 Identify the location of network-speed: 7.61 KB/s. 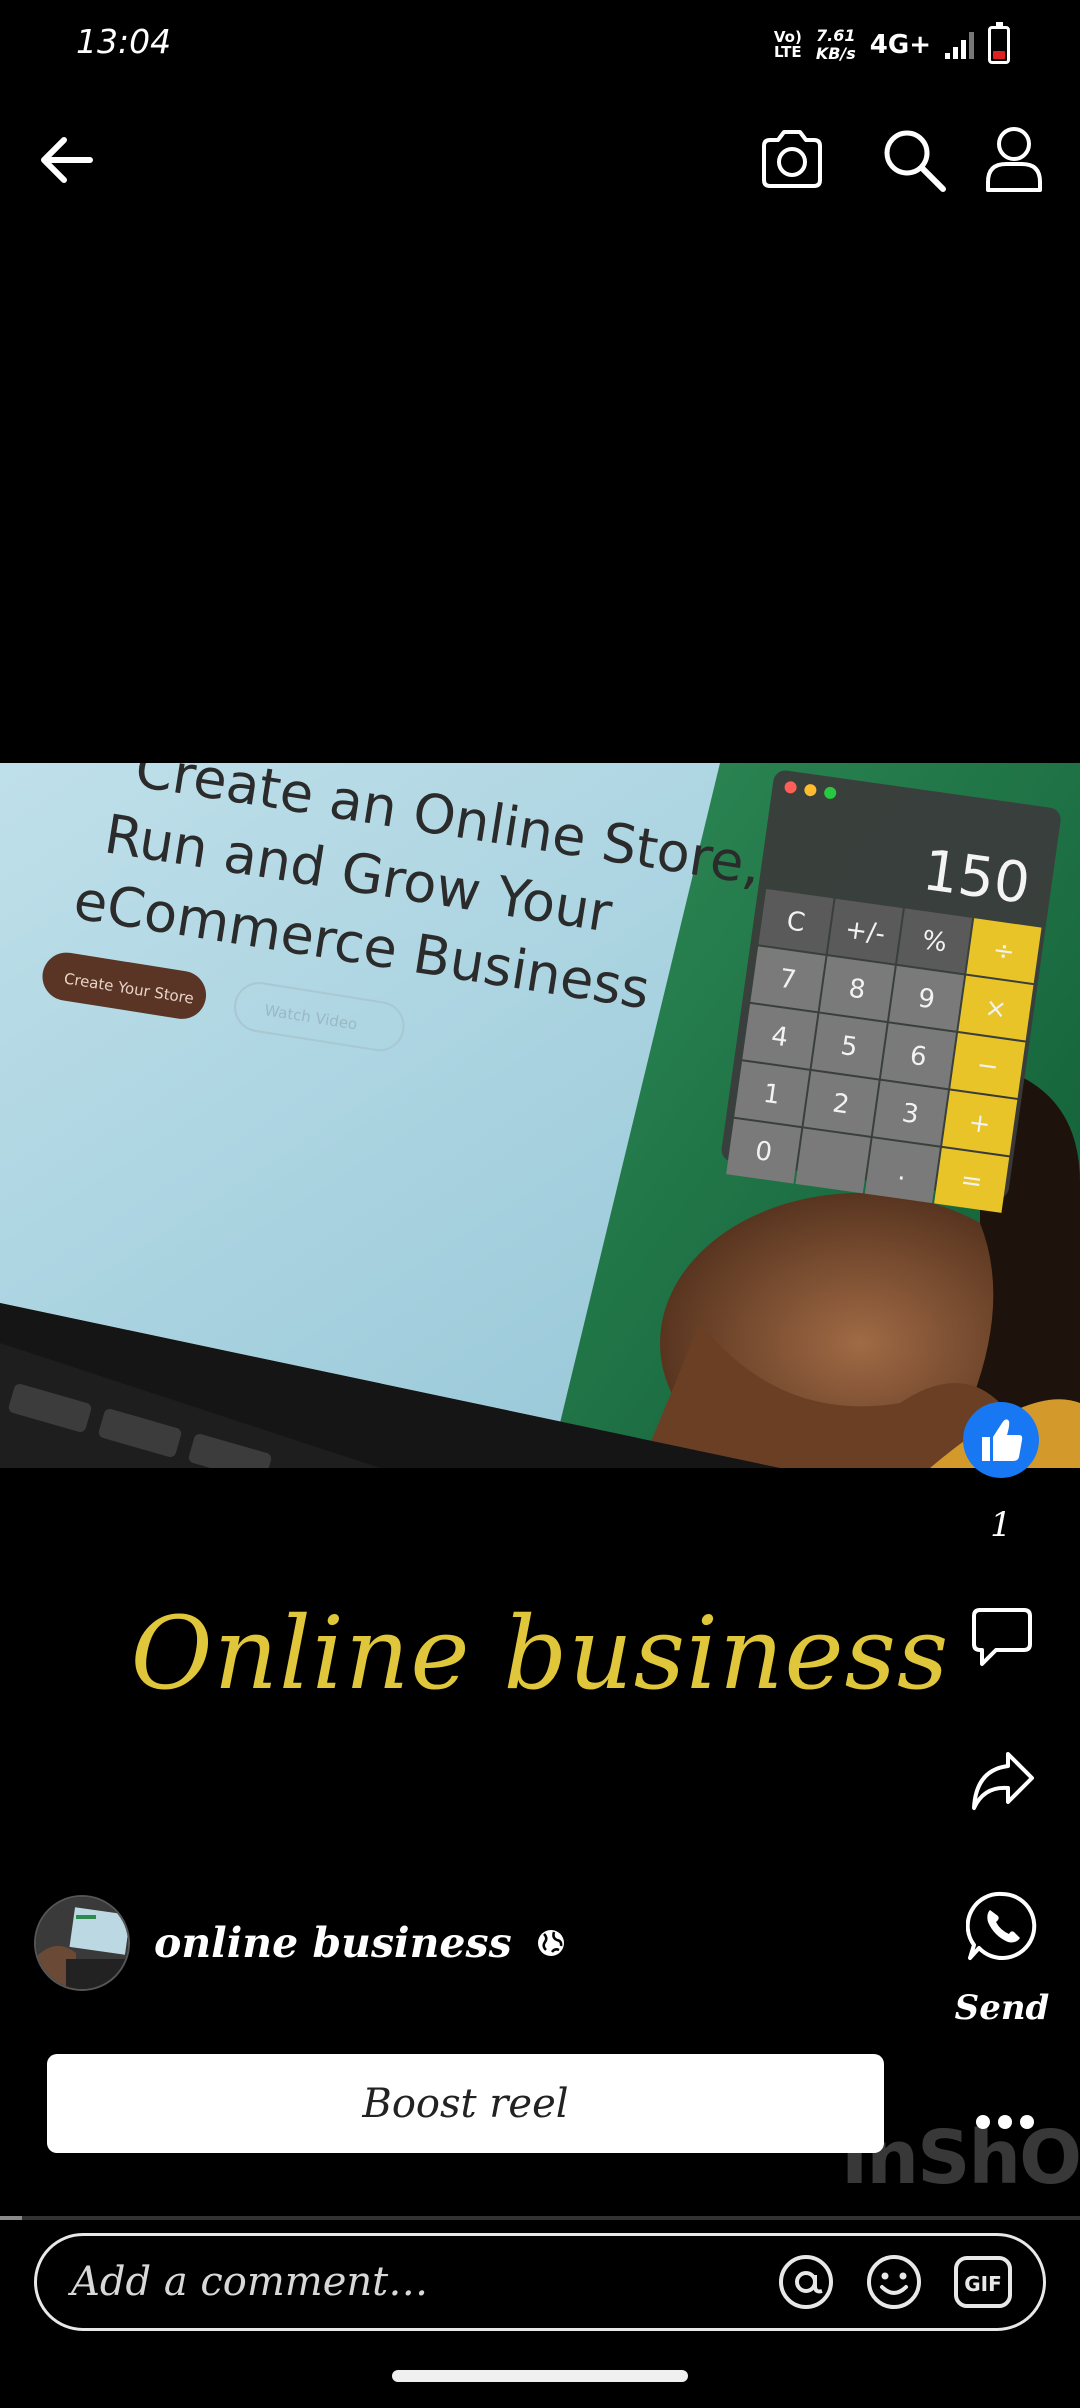
(836, 45).